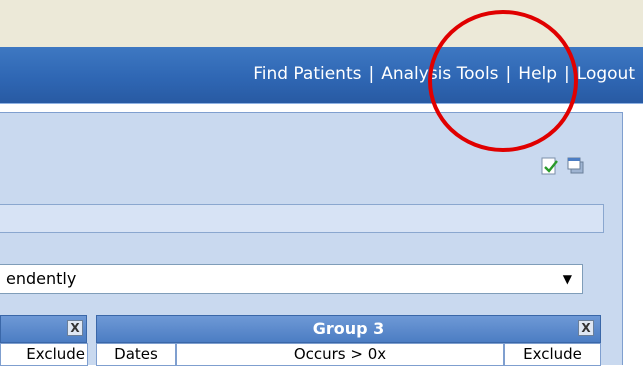  I want to click on group-3-header: Group 3 X, so click(348, 329).